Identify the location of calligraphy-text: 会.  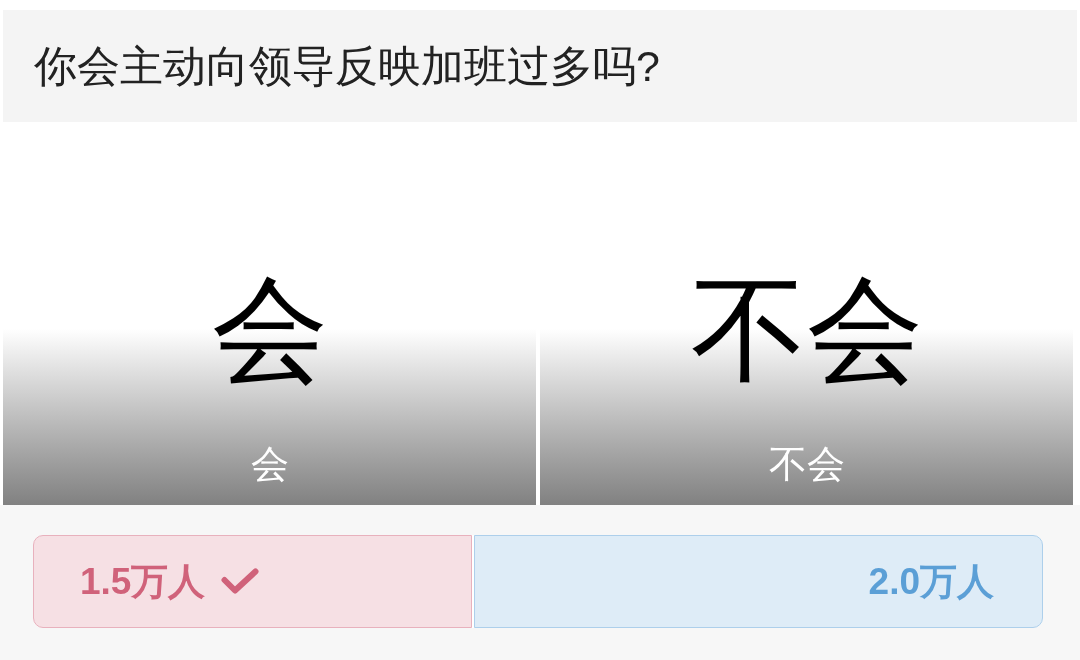
(269, 330).